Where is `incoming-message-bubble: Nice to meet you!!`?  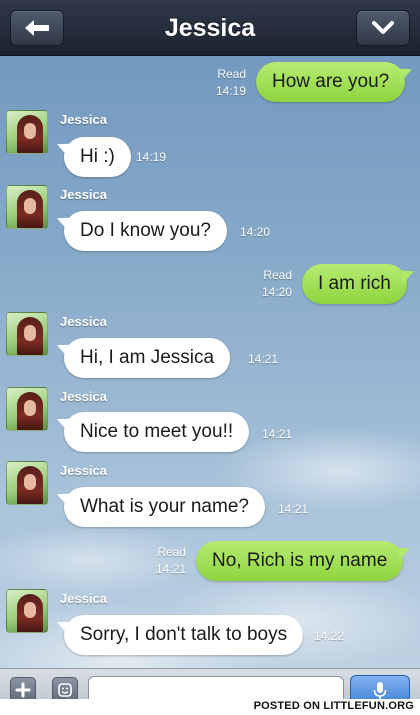 incoming-message-bubble: Nice to meet you!! is located at coordinates (157, 432).